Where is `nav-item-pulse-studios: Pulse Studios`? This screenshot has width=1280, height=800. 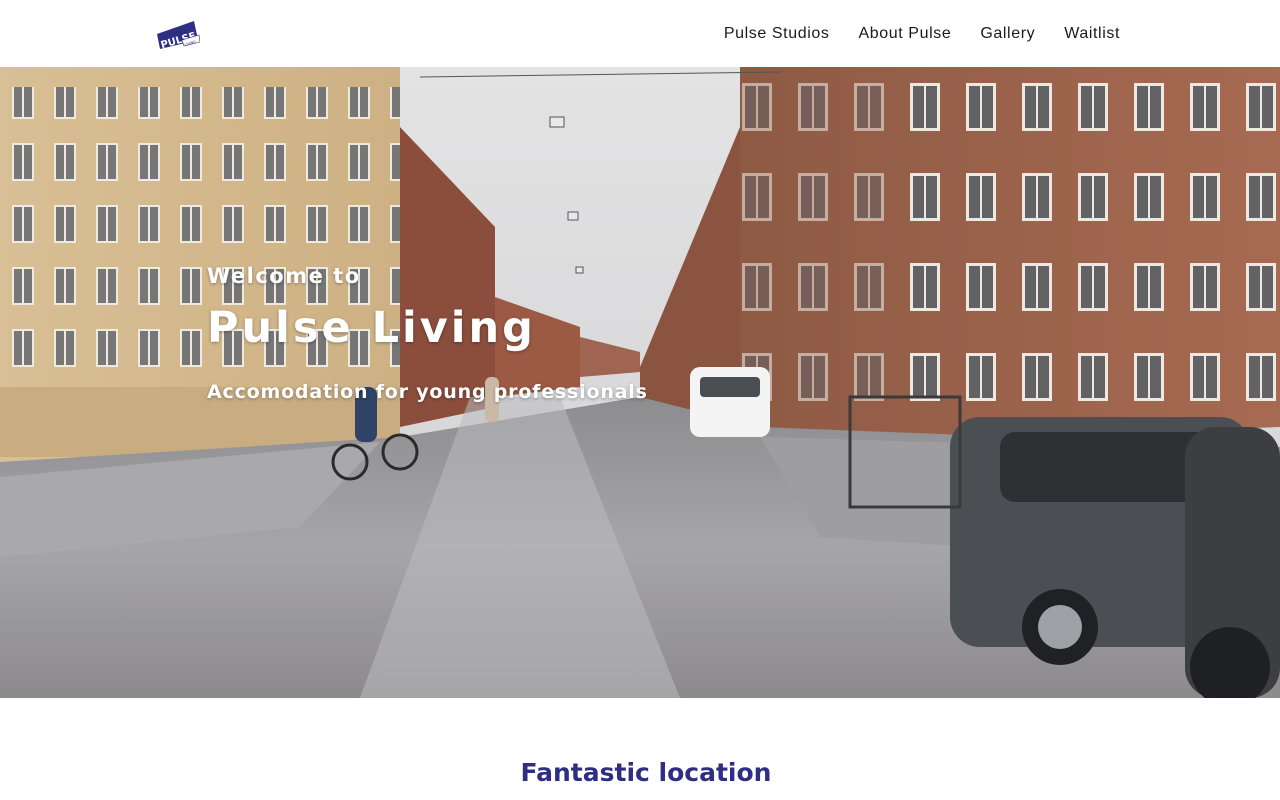 nav-item-pulse-studios: Pulse Studios is located at coordinates (777, 34).